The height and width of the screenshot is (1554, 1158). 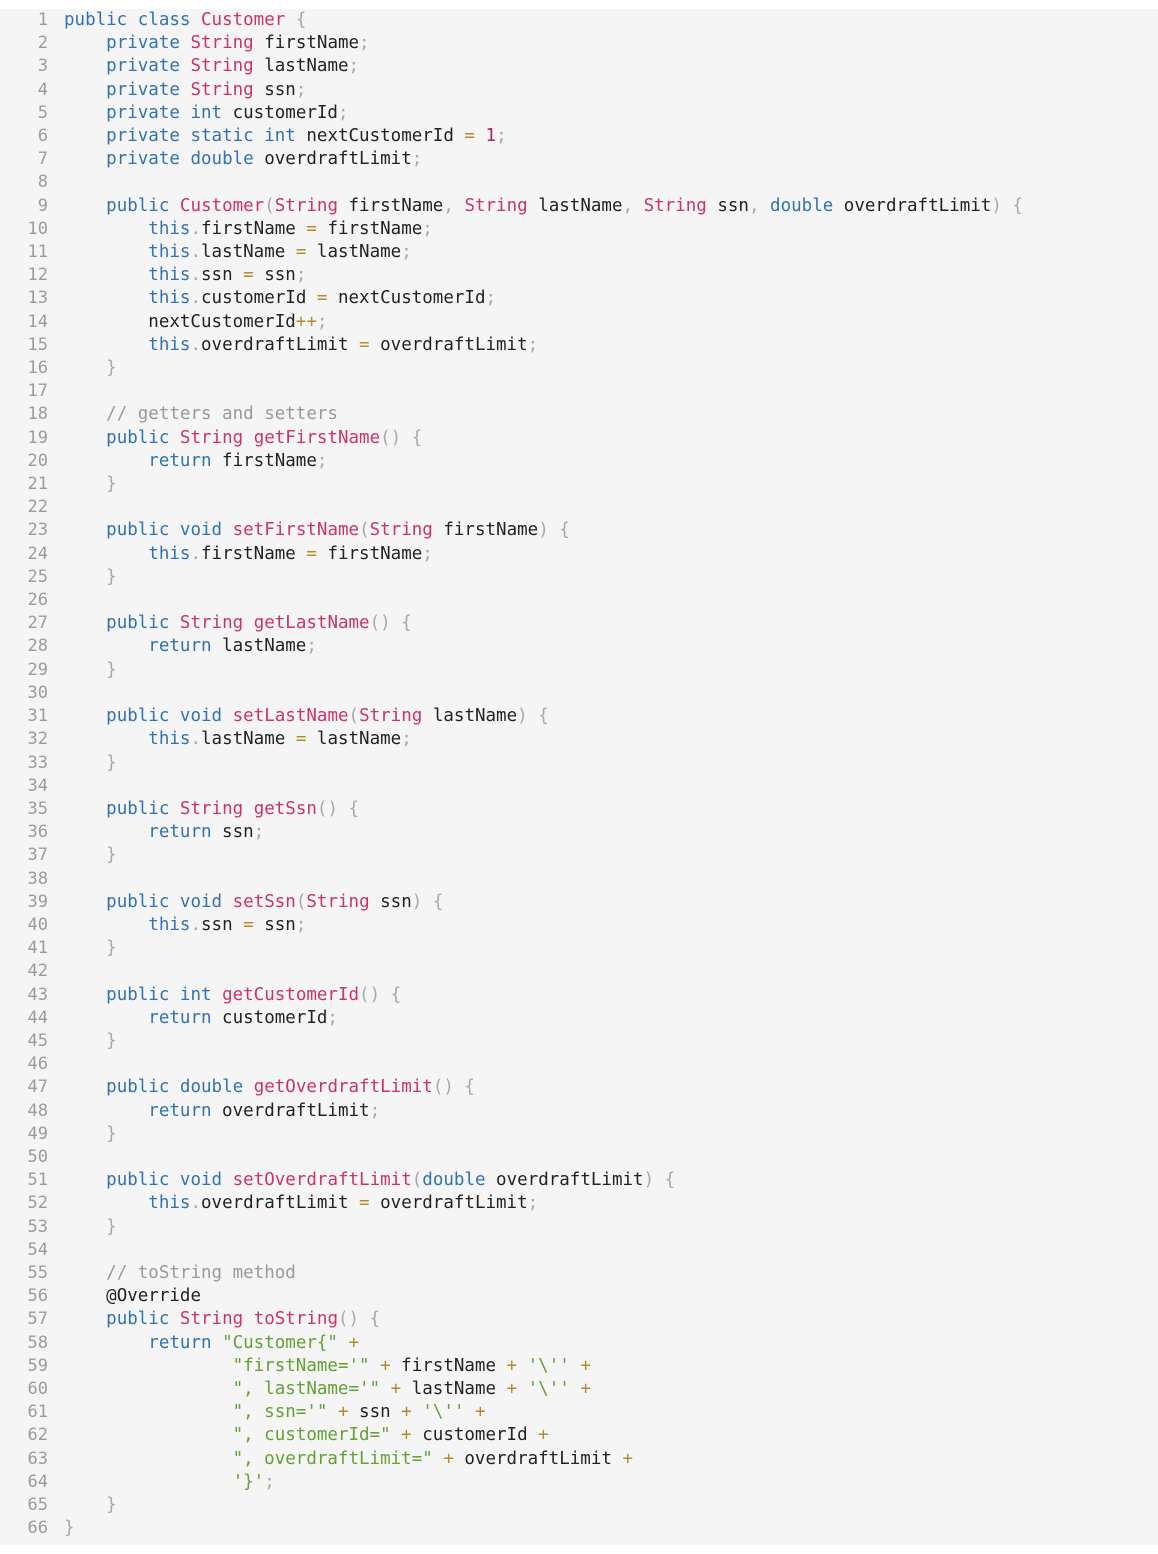 I want to click on code-line-content: ", customerId=" + customerId +, so click(x=608, y=1435).